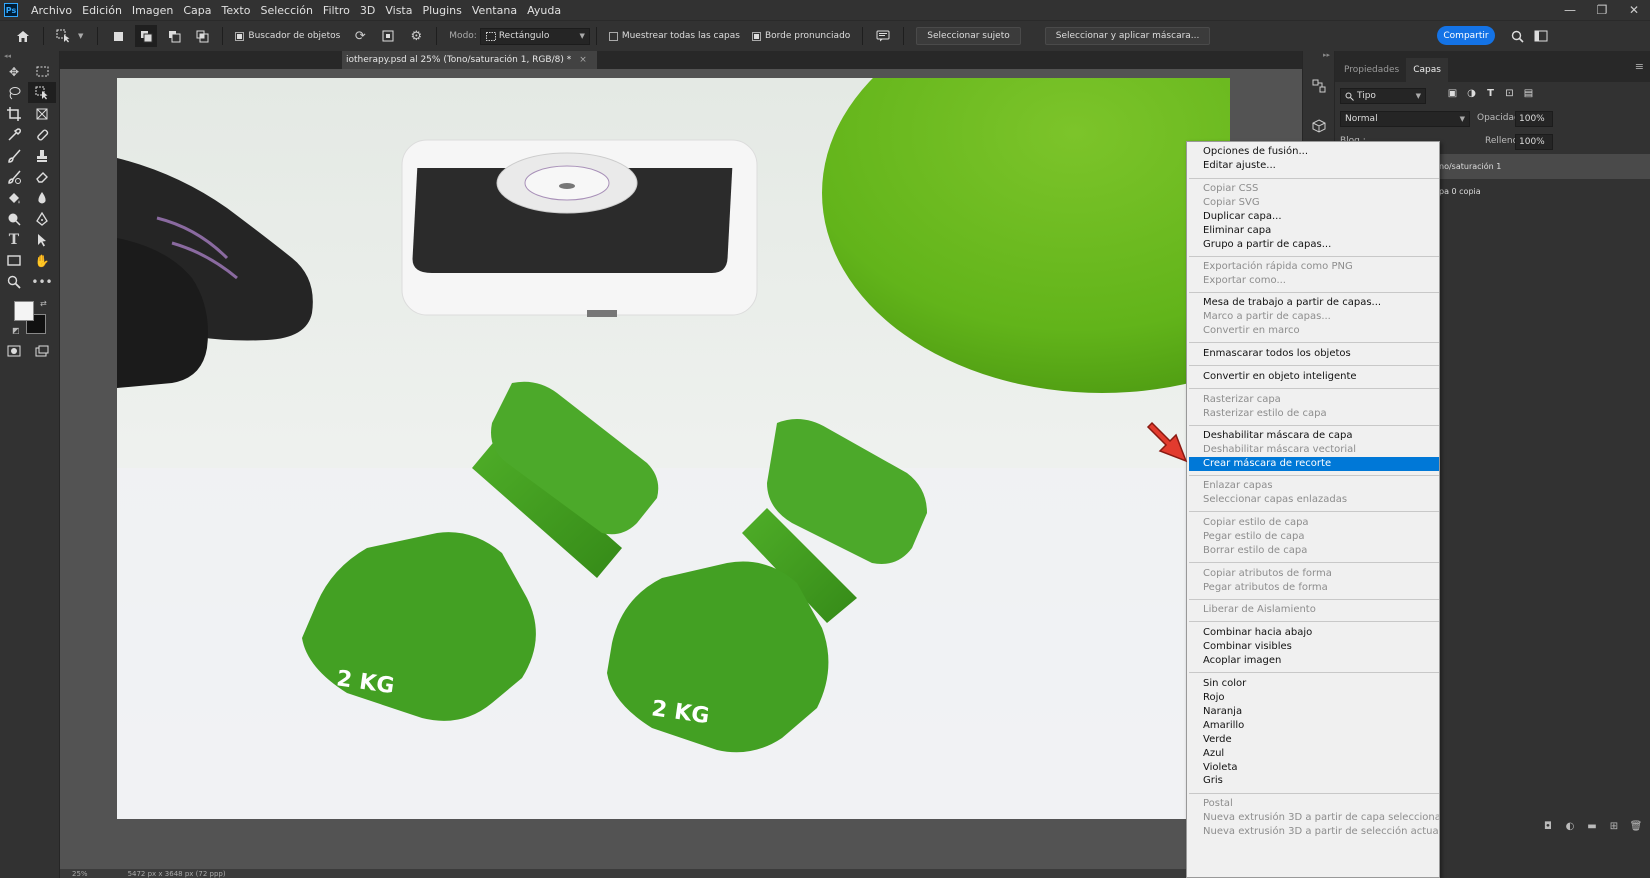  What do you see at coordinates (42, 113) in the screenshot?
I see `frame-tool-icon` at bounding box center [42, 113].